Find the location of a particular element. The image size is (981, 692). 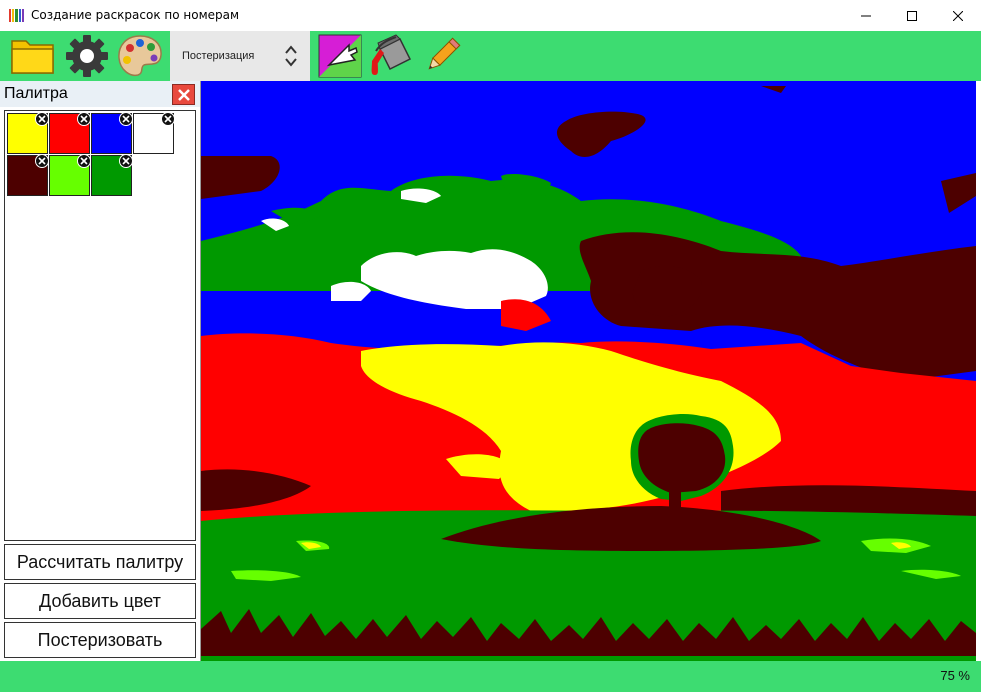

colored-pencils-icon is located at coordinates (17, 15).